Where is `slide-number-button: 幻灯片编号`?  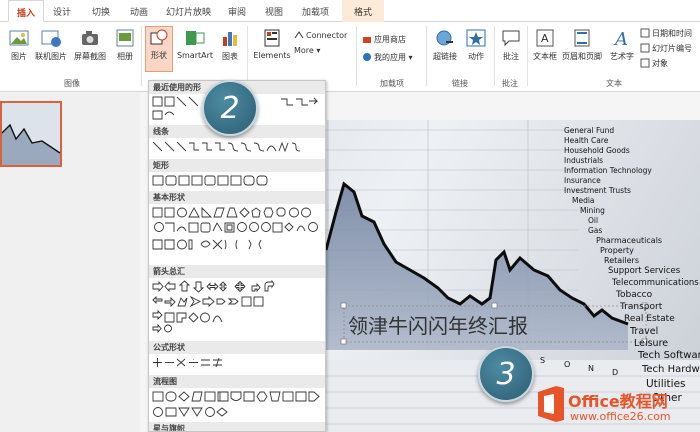
slide-number-button: 幻灯片编号 is located at coordinates (666, 48).